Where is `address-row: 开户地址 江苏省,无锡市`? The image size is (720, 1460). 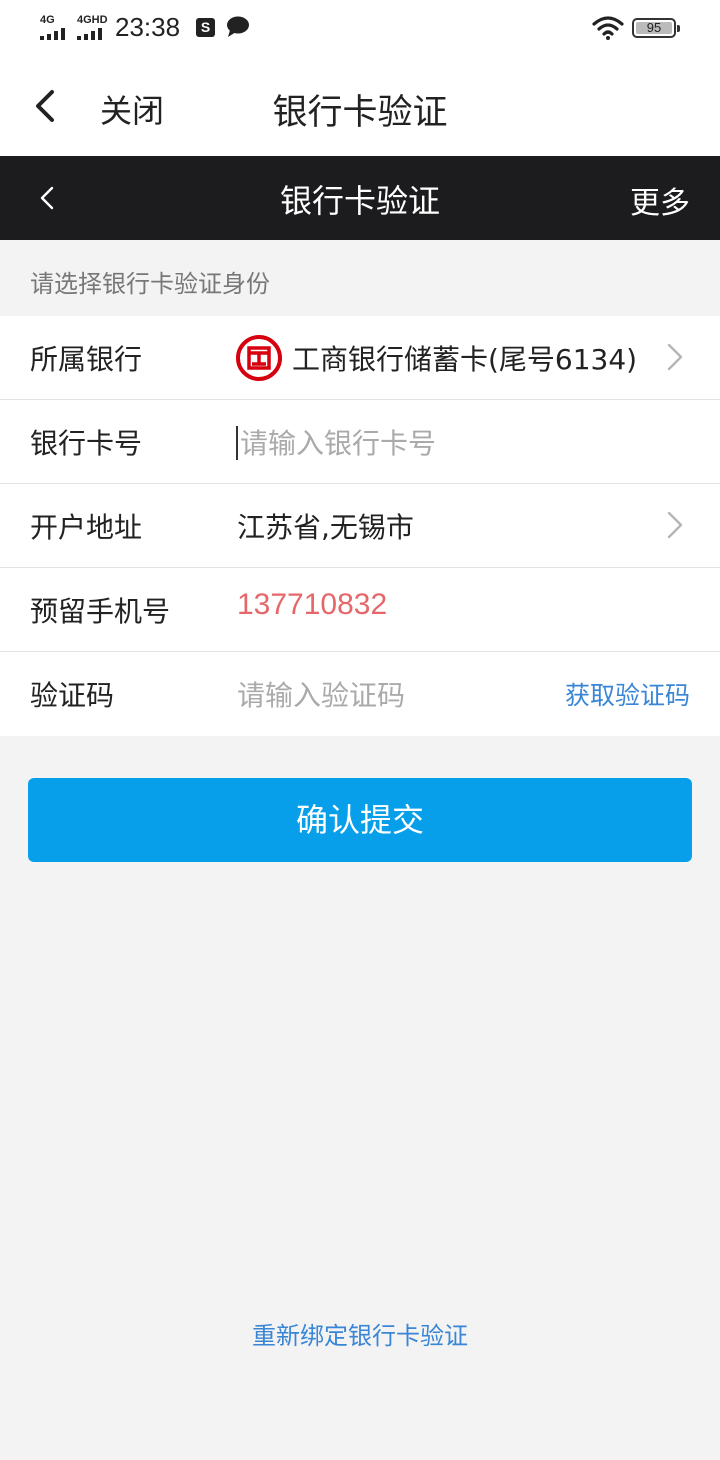
address-row: 开户地址 江苏省,无锡市 is located at coordinates (360, 526).